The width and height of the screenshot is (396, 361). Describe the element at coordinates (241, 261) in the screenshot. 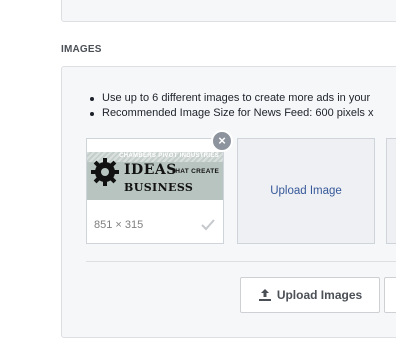

I see `divider` at that location.